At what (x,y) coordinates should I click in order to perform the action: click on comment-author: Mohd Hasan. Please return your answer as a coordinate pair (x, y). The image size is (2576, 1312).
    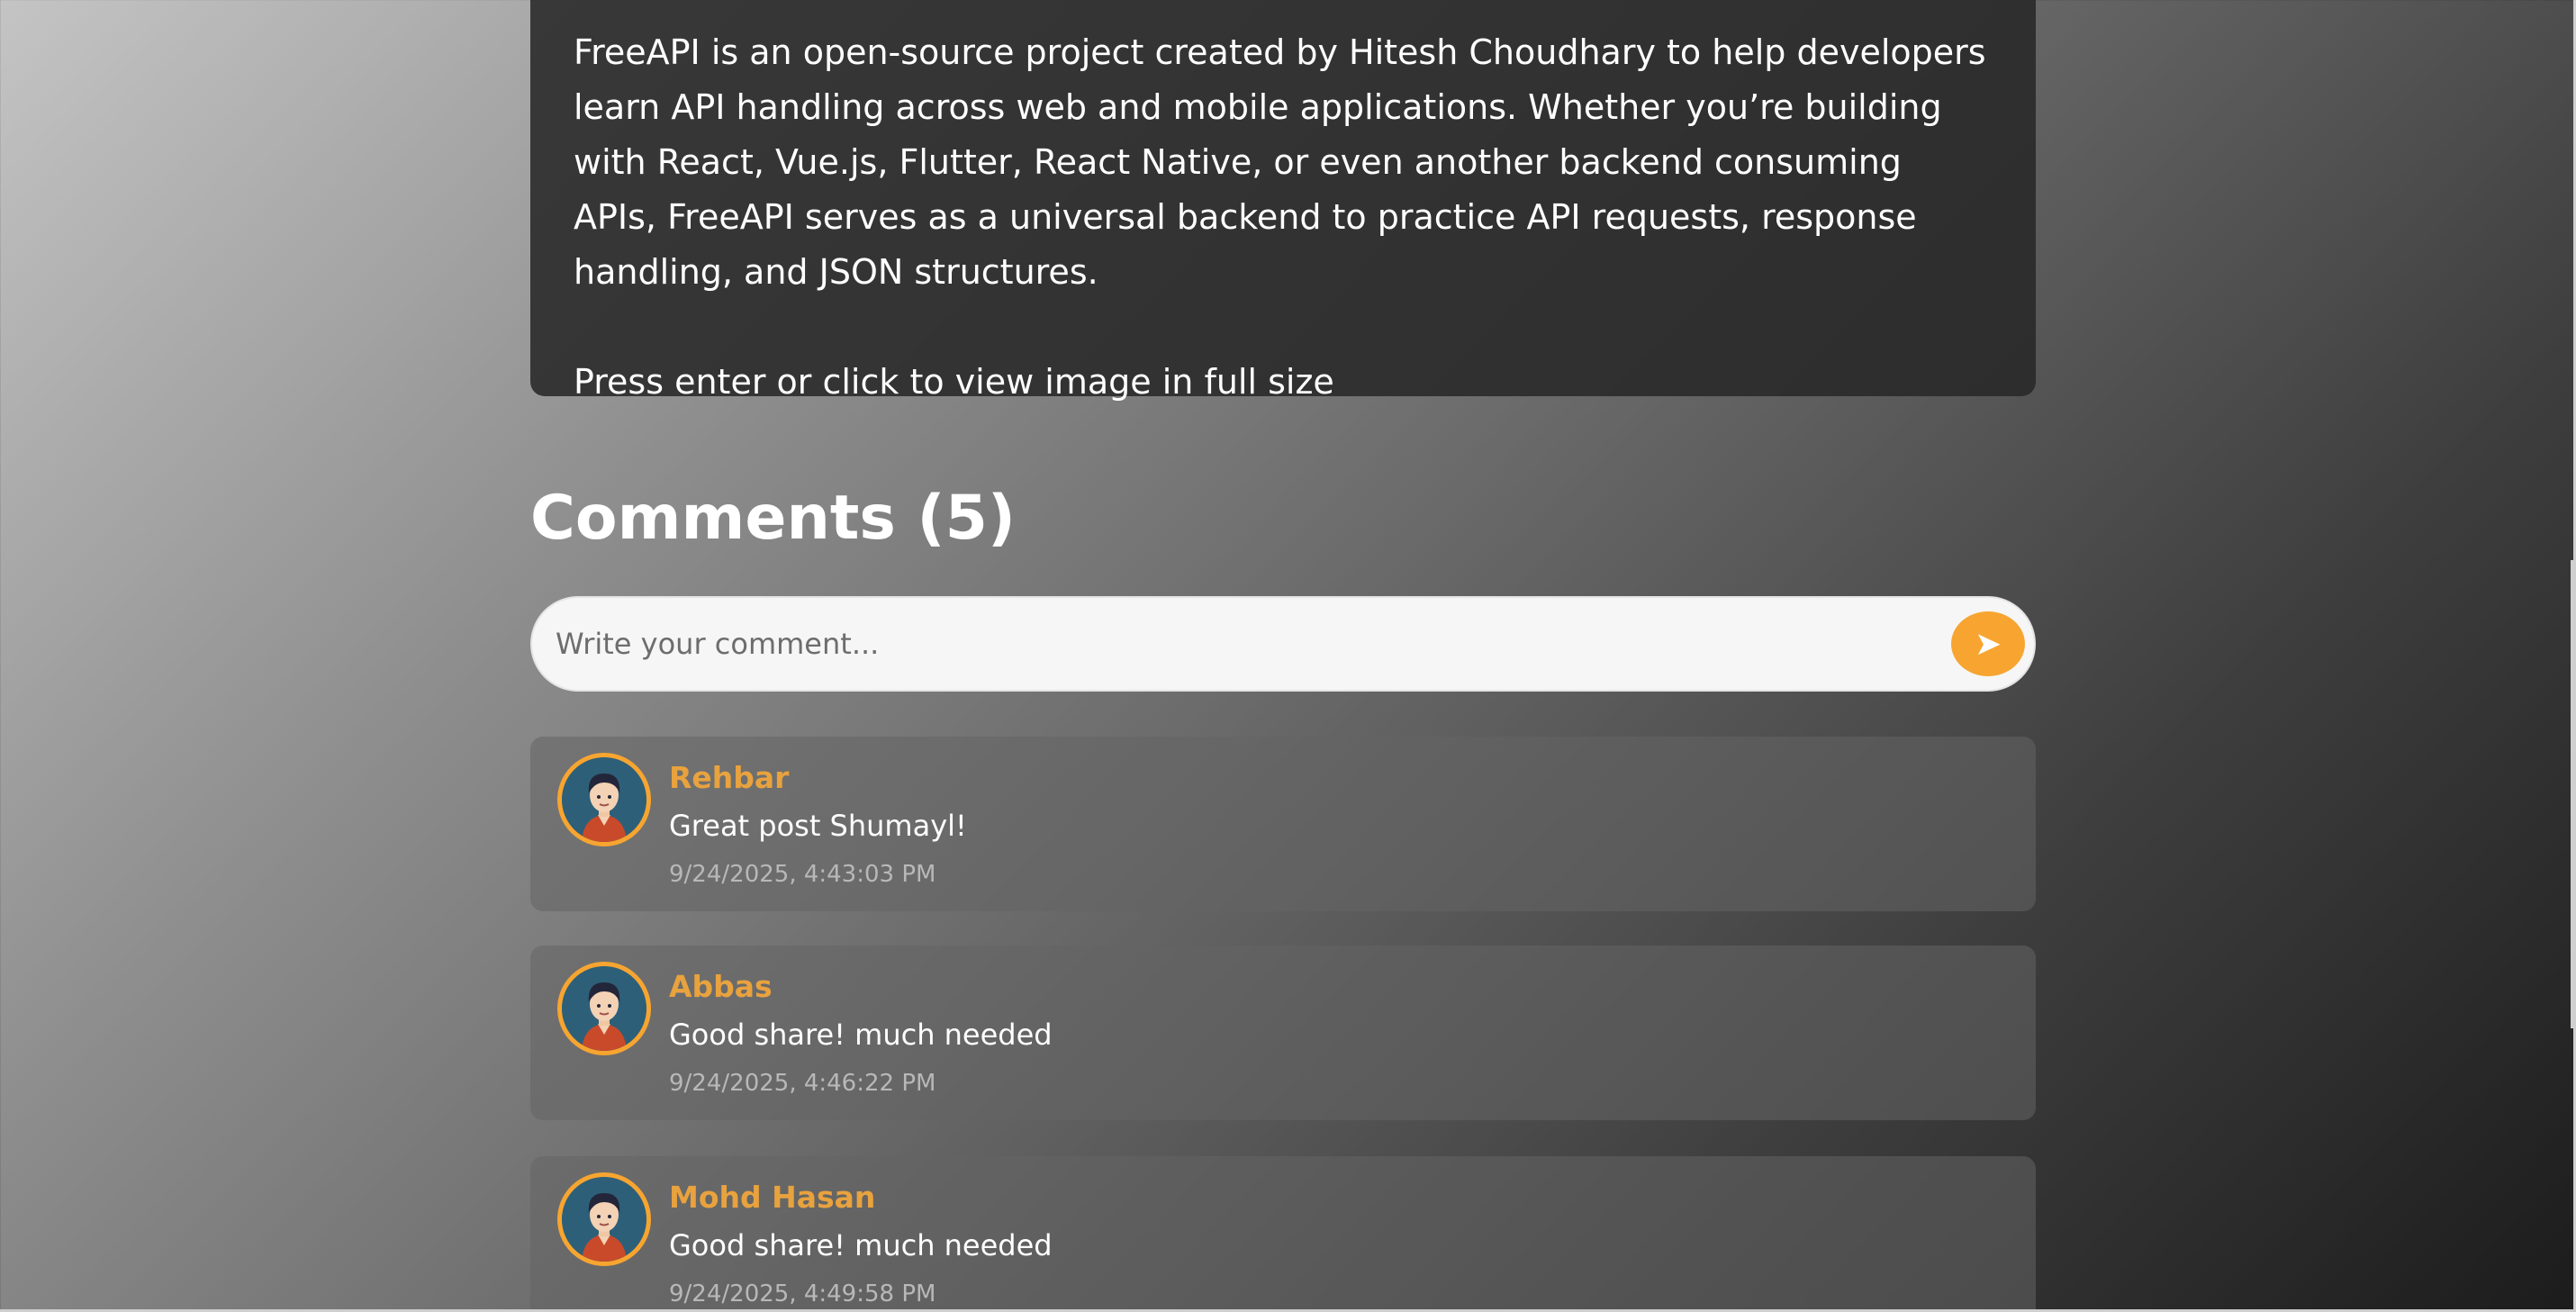
    Looking at the image, I should click on (772, 1198).